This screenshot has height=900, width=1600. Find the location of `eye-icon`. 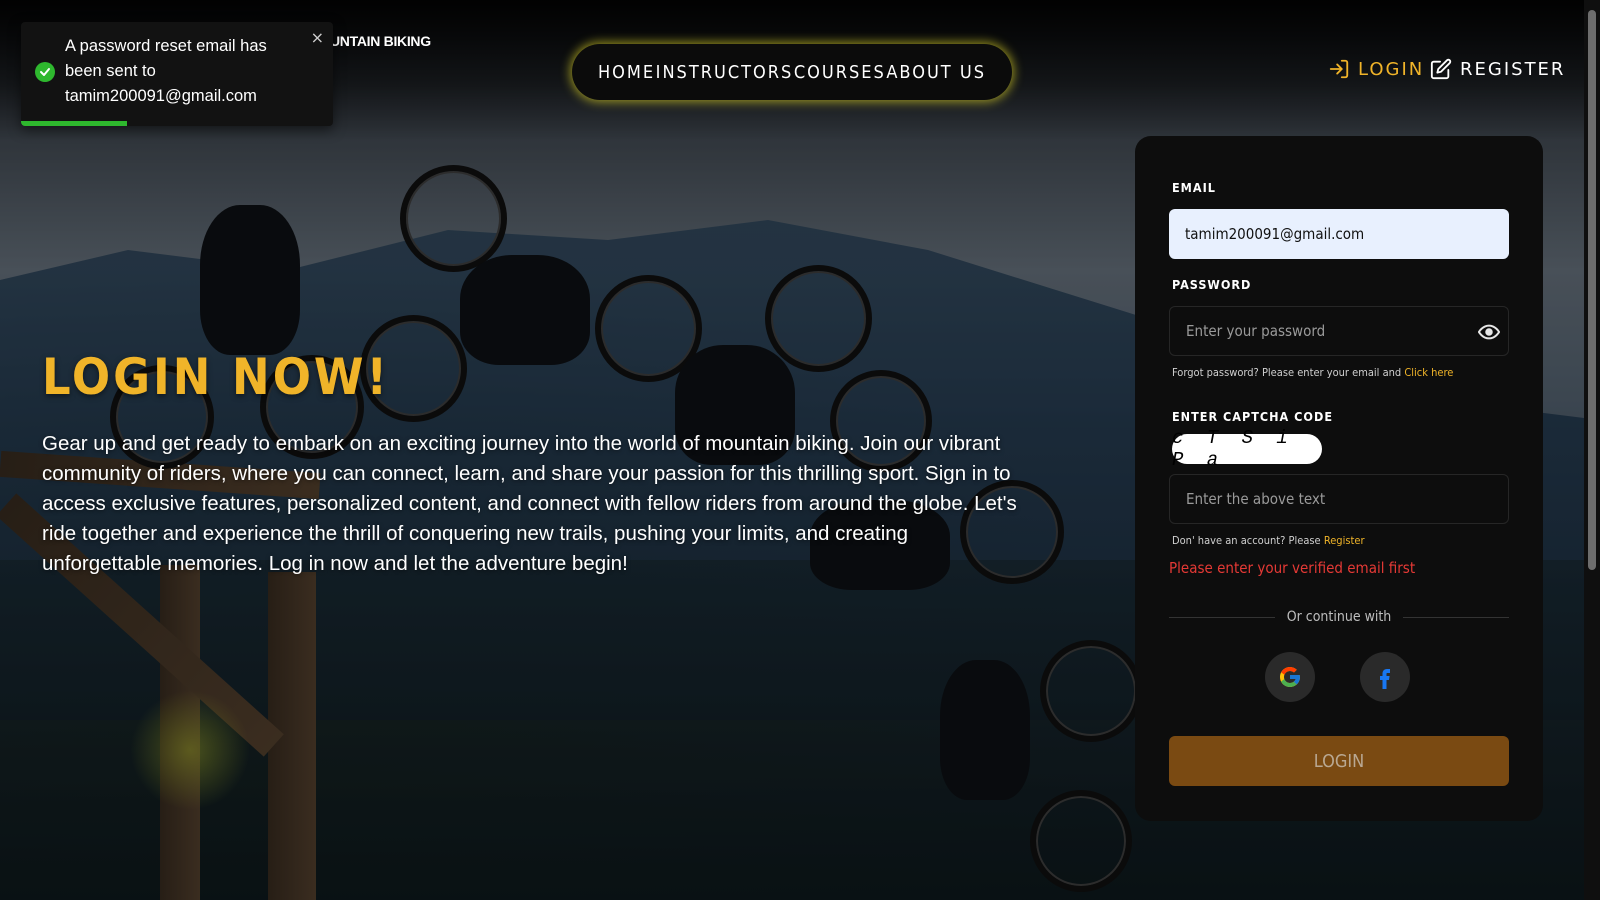

eye-icon is located at coordinates (1489, 332).